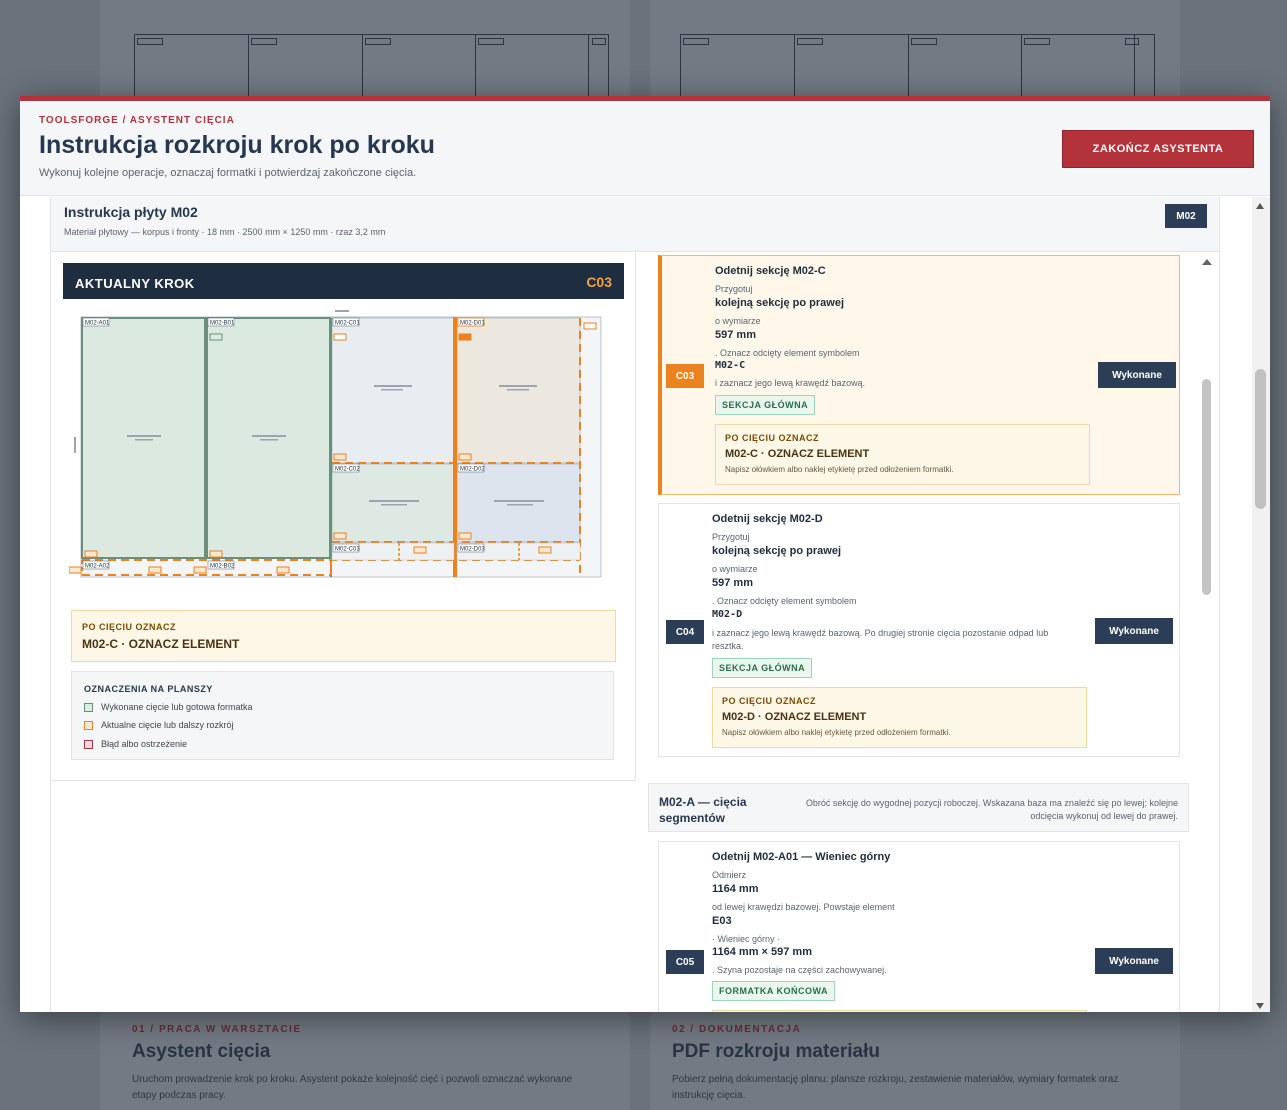 This screenshot has width=1287, height=1110. What do you see at coordinates (161, 644) in the screenshot?
I see `mark-value: M02-C · OZNACZ ELEMENT` at bounding box center [161, 644].